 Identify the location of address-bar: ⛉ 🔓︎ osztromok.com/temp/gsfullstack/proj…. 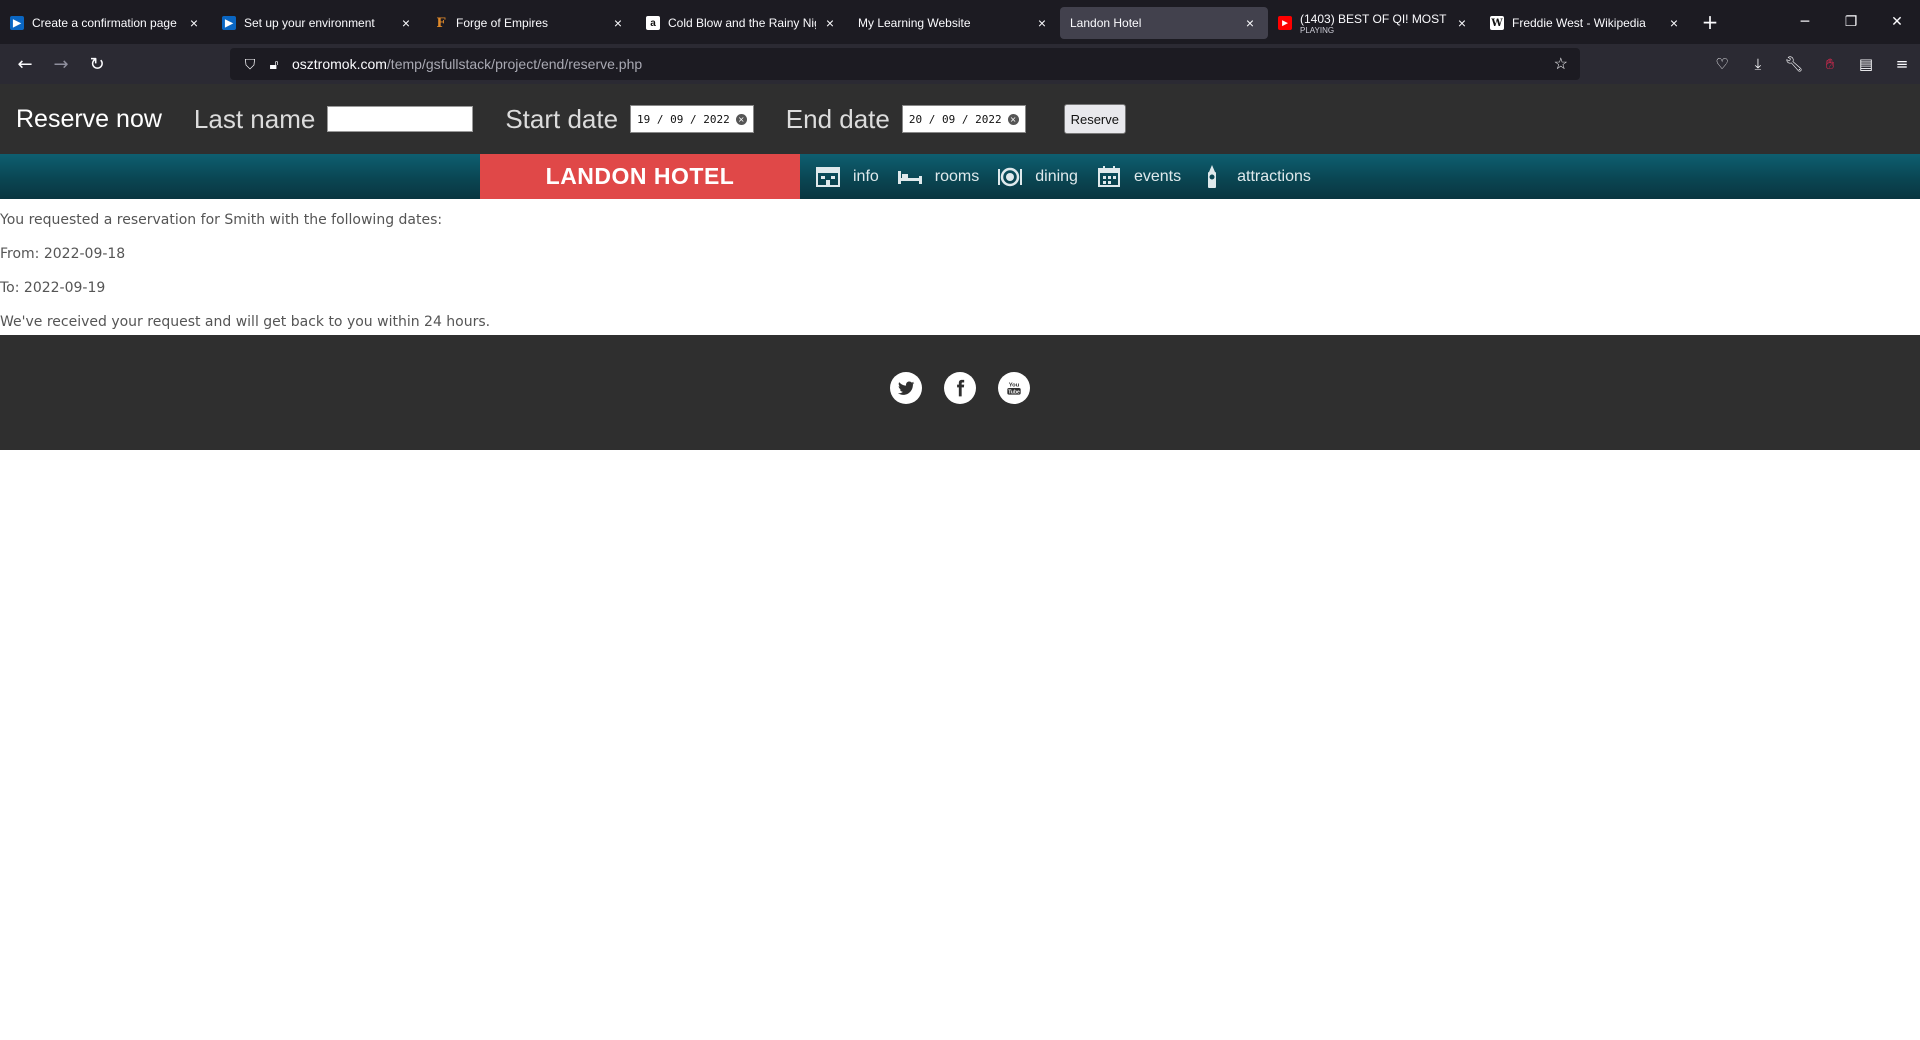
(905, 64).